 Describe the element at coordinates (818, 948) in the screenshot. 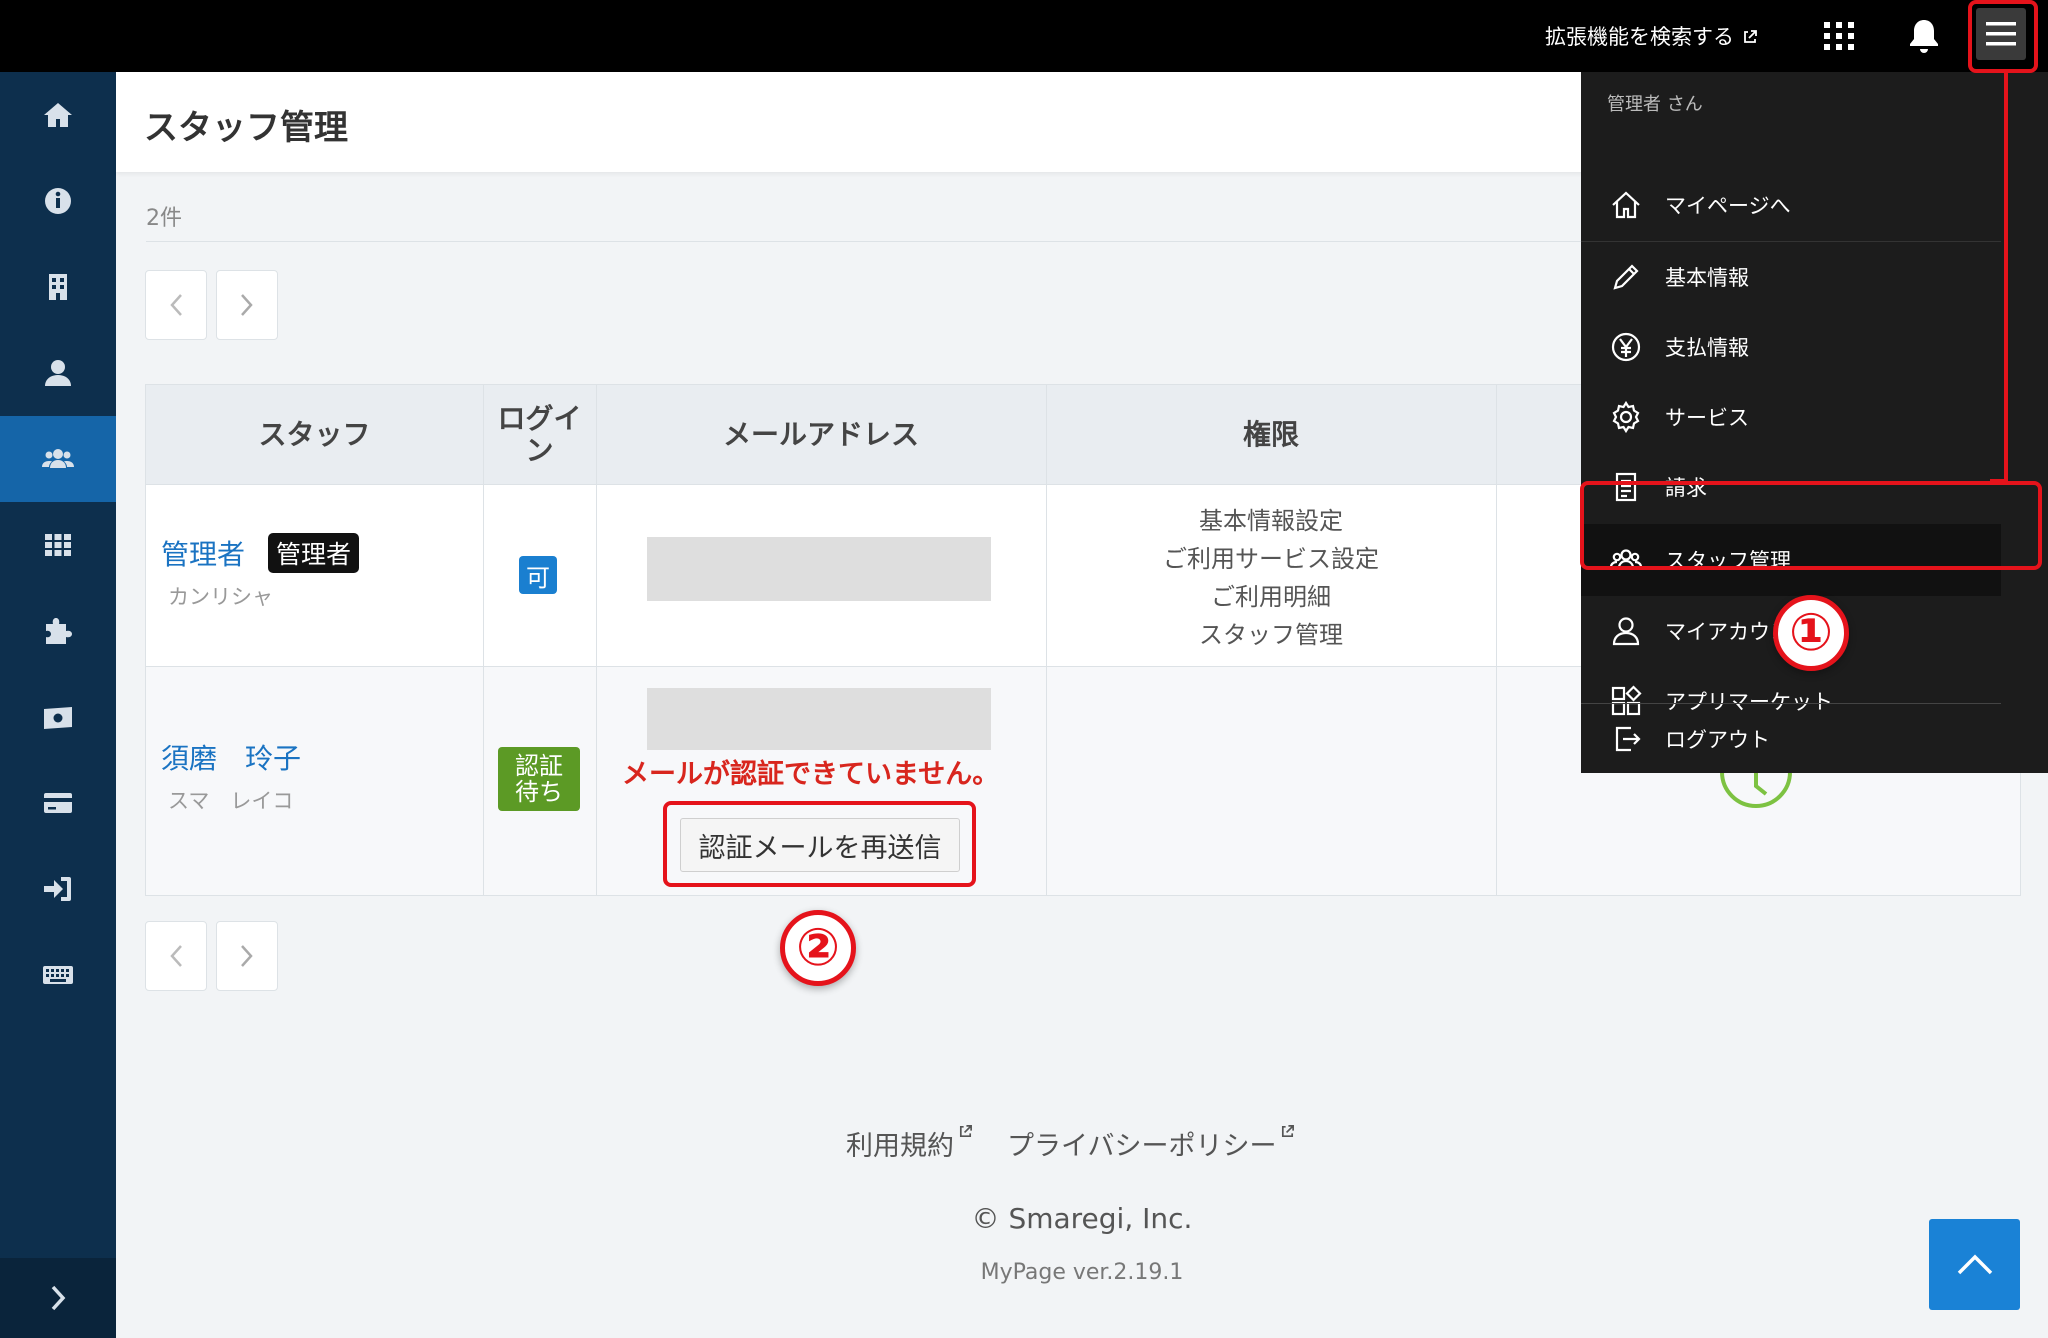

I see `annotation-step-2: ②` at that location.